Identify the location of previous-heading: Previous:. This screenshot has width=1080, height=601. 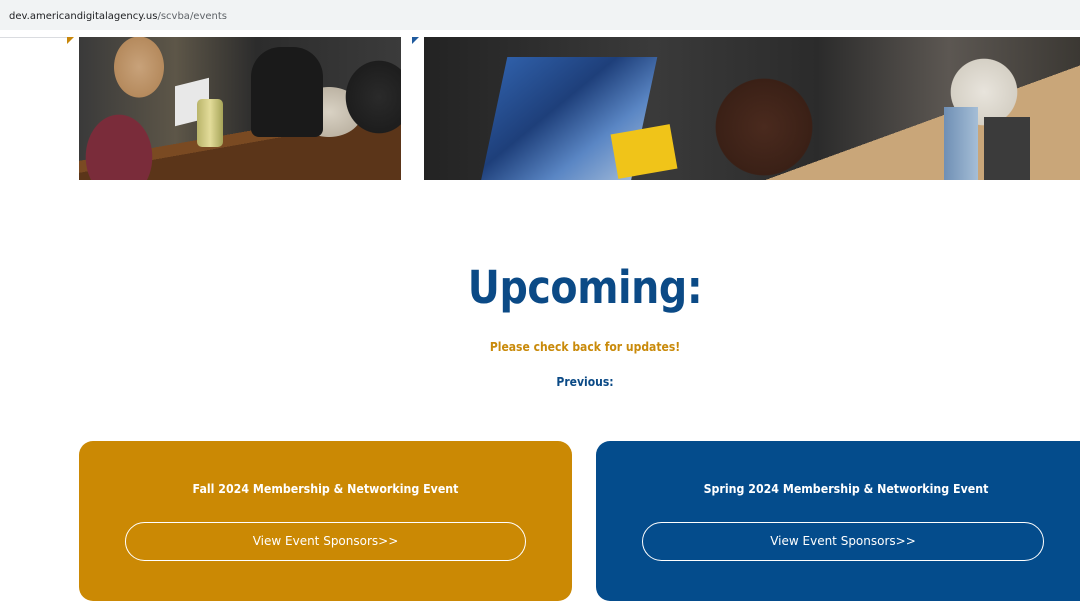
(569, 382).